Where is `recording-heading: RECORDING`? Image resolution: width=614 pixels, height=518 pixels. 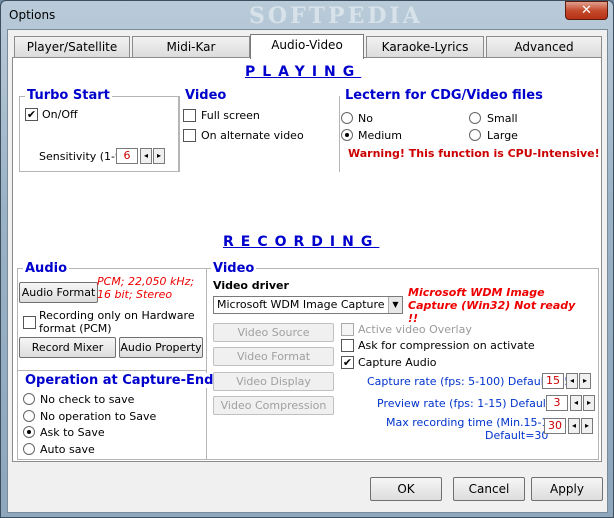 recording-heading: RECORDING is located at coordinates (301, 242).